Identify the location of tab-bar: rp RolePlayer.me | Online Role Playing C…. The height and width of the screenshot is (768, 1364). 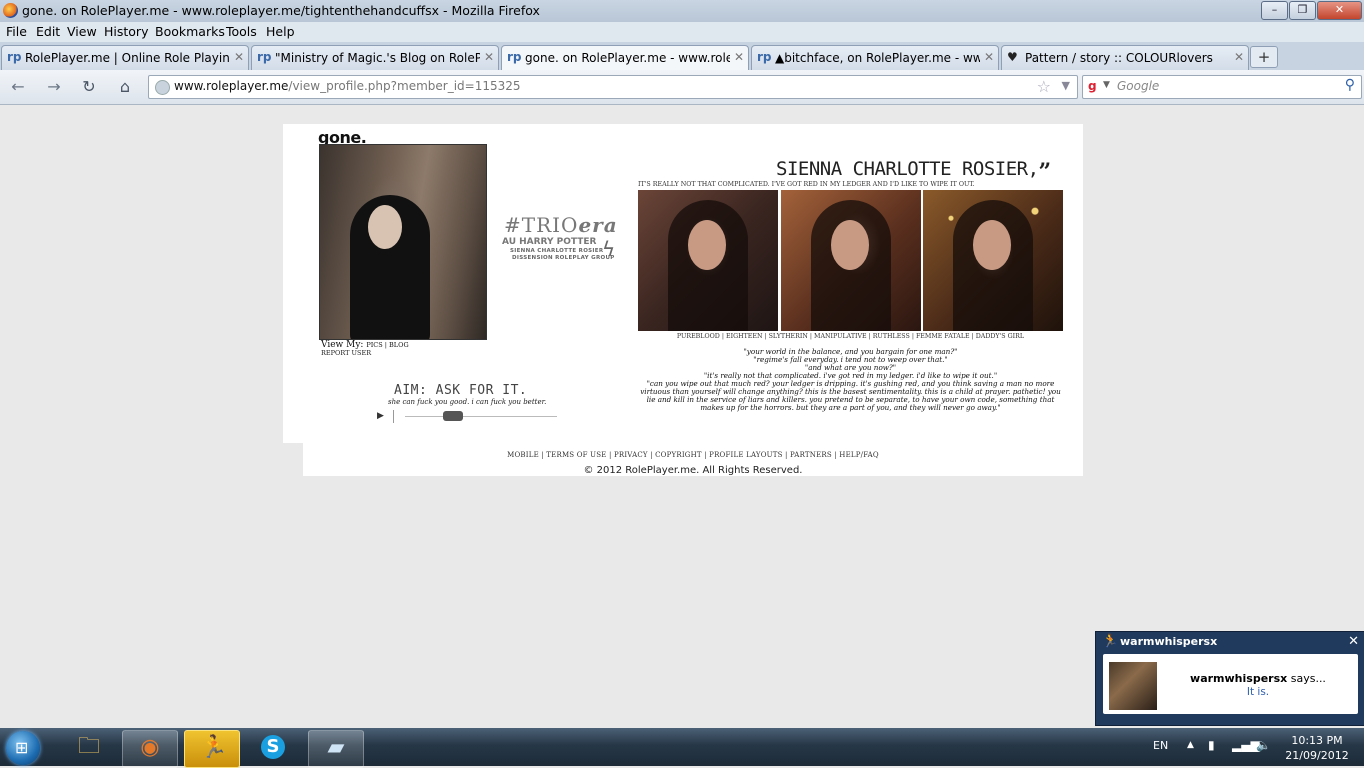
(682, 57).